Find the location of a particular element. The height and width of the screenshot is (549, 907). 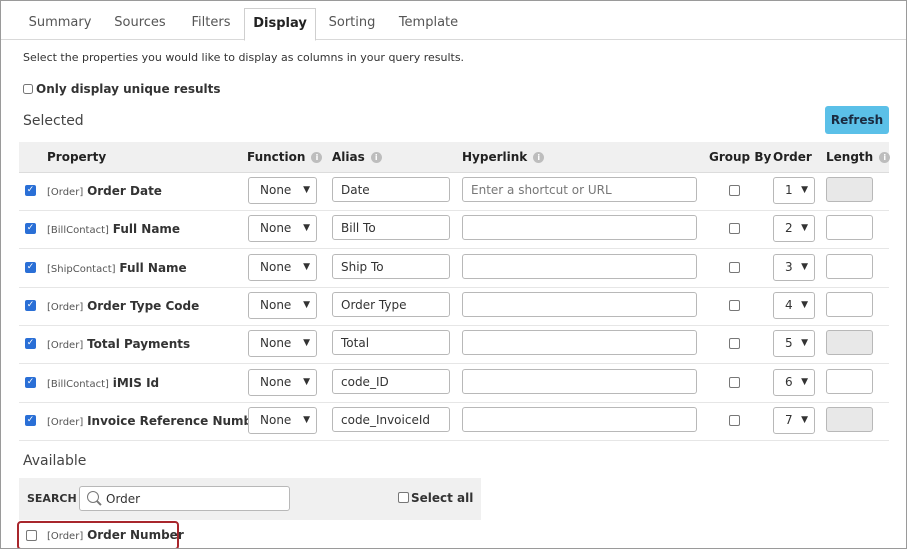

table-row: ✓ [Order] Total Payments None ▼ Total 5 ▼ is located at coordinates (454, 344).